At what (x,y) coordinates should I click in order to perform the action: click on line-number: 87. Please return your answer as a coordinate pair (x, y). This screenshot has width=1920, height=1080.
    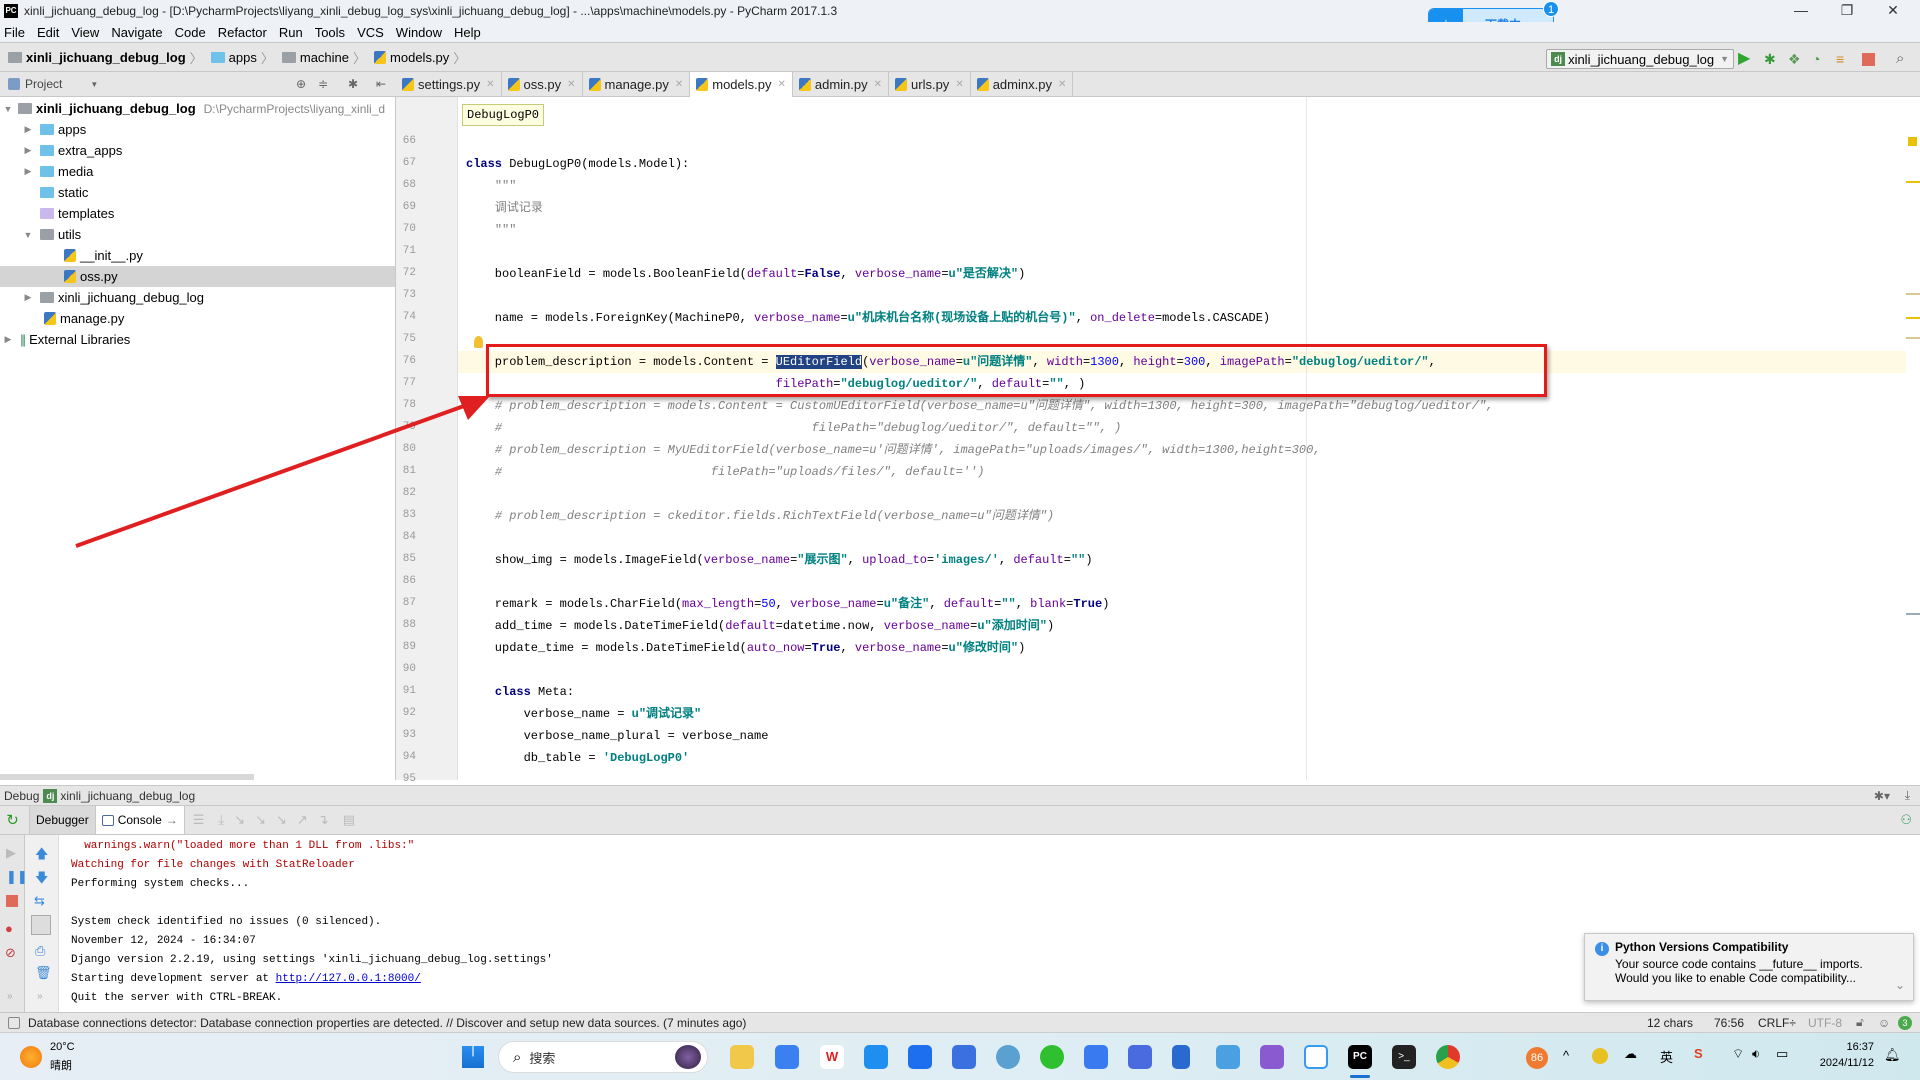
    Looking at the image, I should click on (408, 603).